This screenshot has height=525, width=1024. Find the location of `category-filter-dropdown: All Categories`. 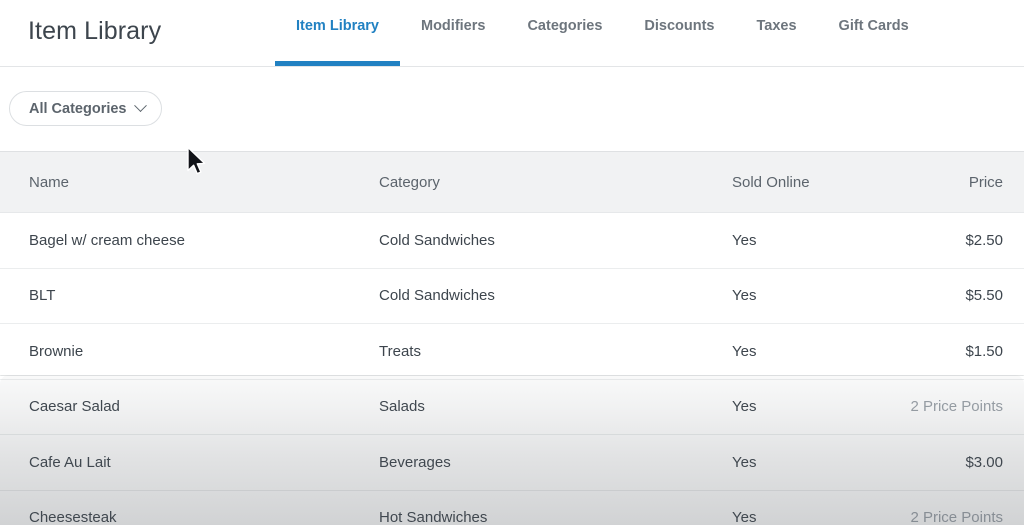

category-filter-dropdown: All Categories is located at coordinates (85, 108).